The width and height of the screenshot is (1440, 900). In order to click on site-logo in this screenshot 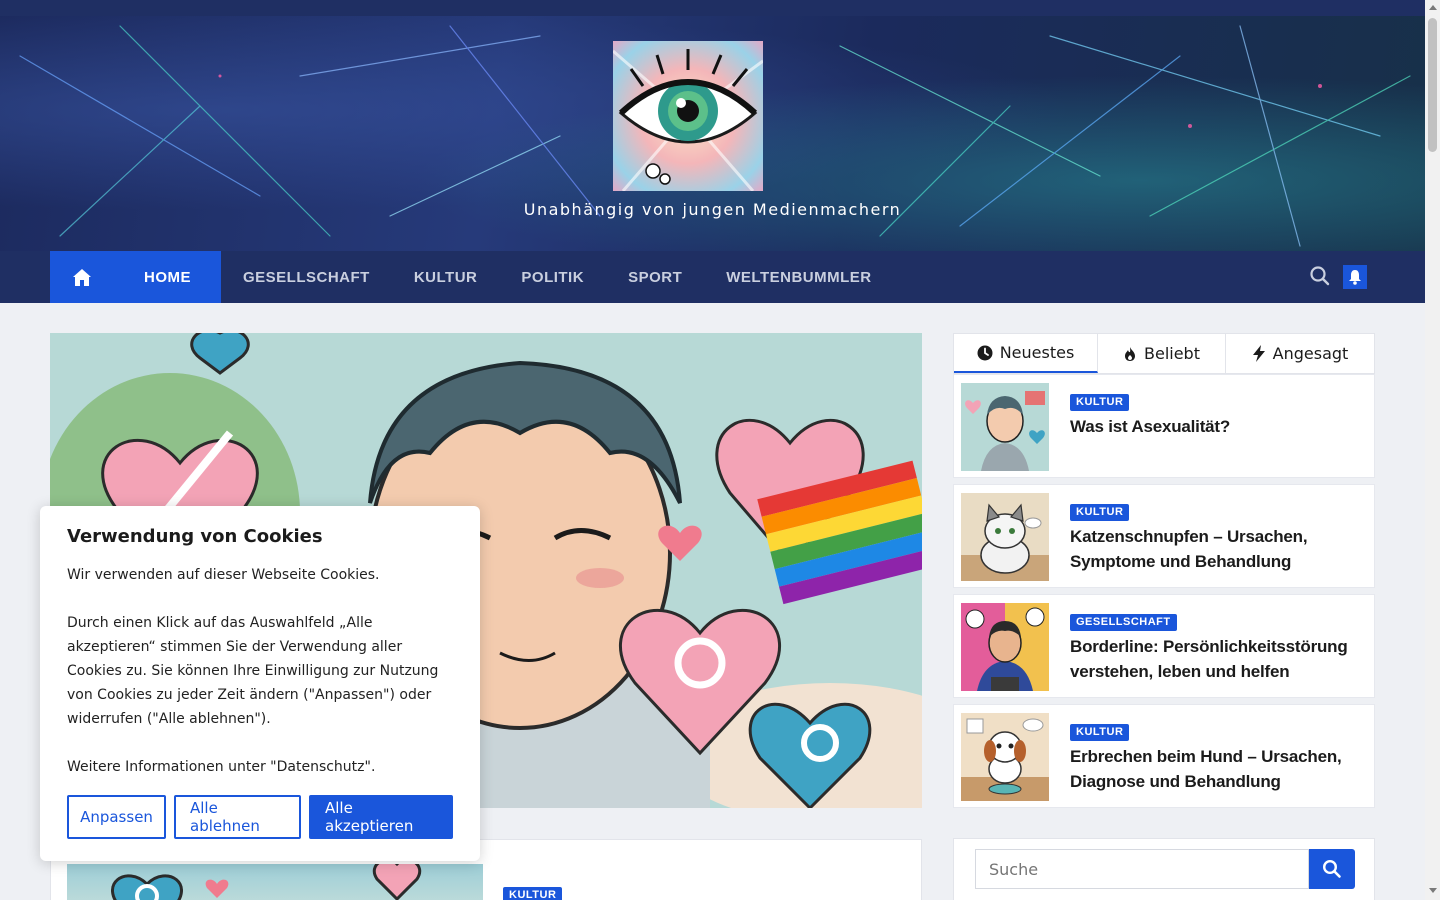, I will do `click(688, 116)`.